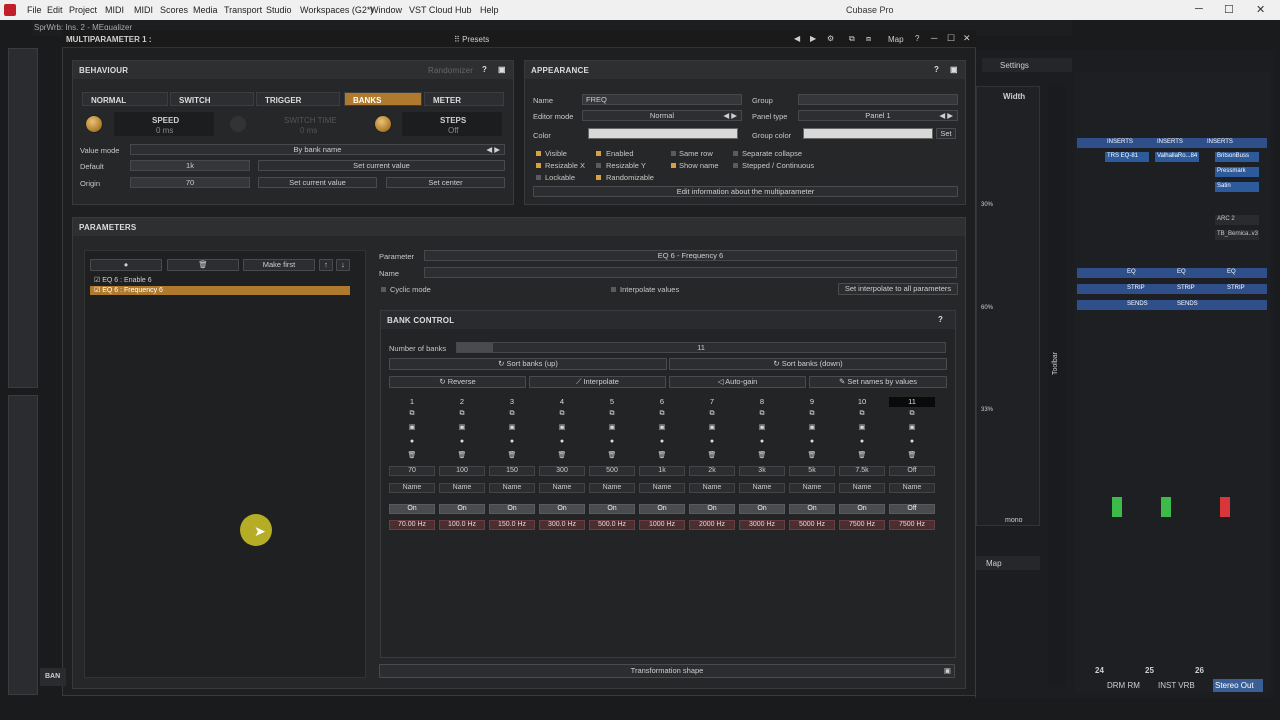 This screenshot has height=720, width=1280. Describe the element at coordinates (946, 133) in the screenshot. I see `set-button: Set` at that location.